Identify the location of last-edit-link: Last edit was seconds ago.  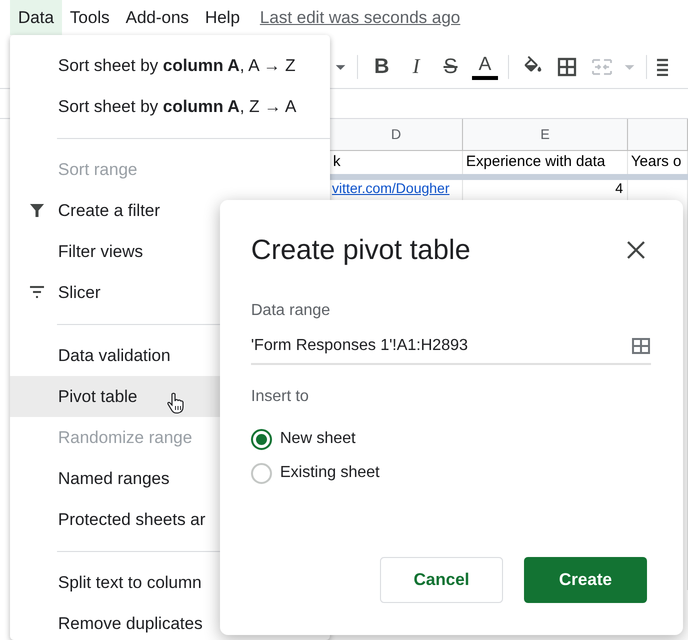
(360, 17).